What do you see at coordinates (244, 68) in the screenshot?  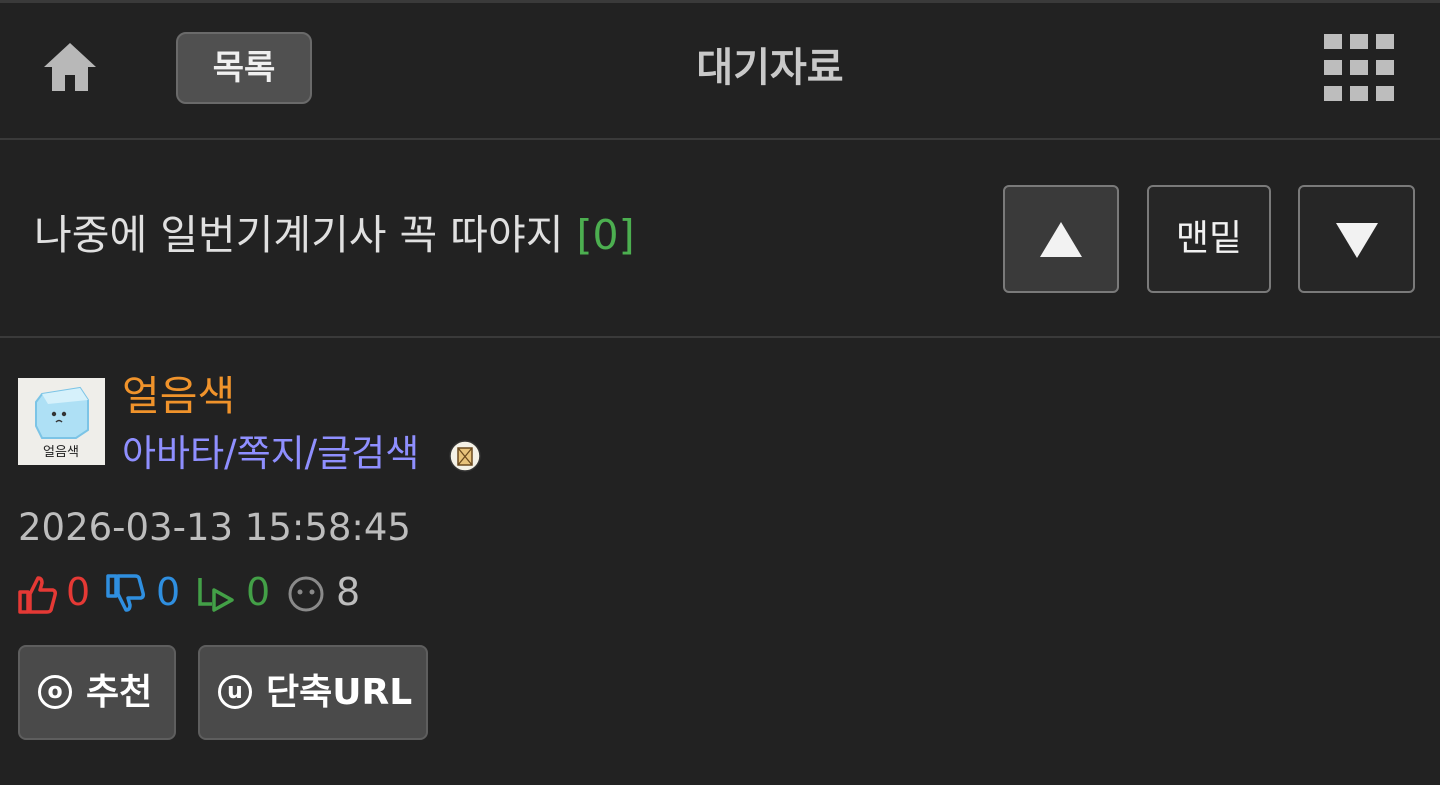 I see `list-button: 목록` at bounding box center [244, 68].